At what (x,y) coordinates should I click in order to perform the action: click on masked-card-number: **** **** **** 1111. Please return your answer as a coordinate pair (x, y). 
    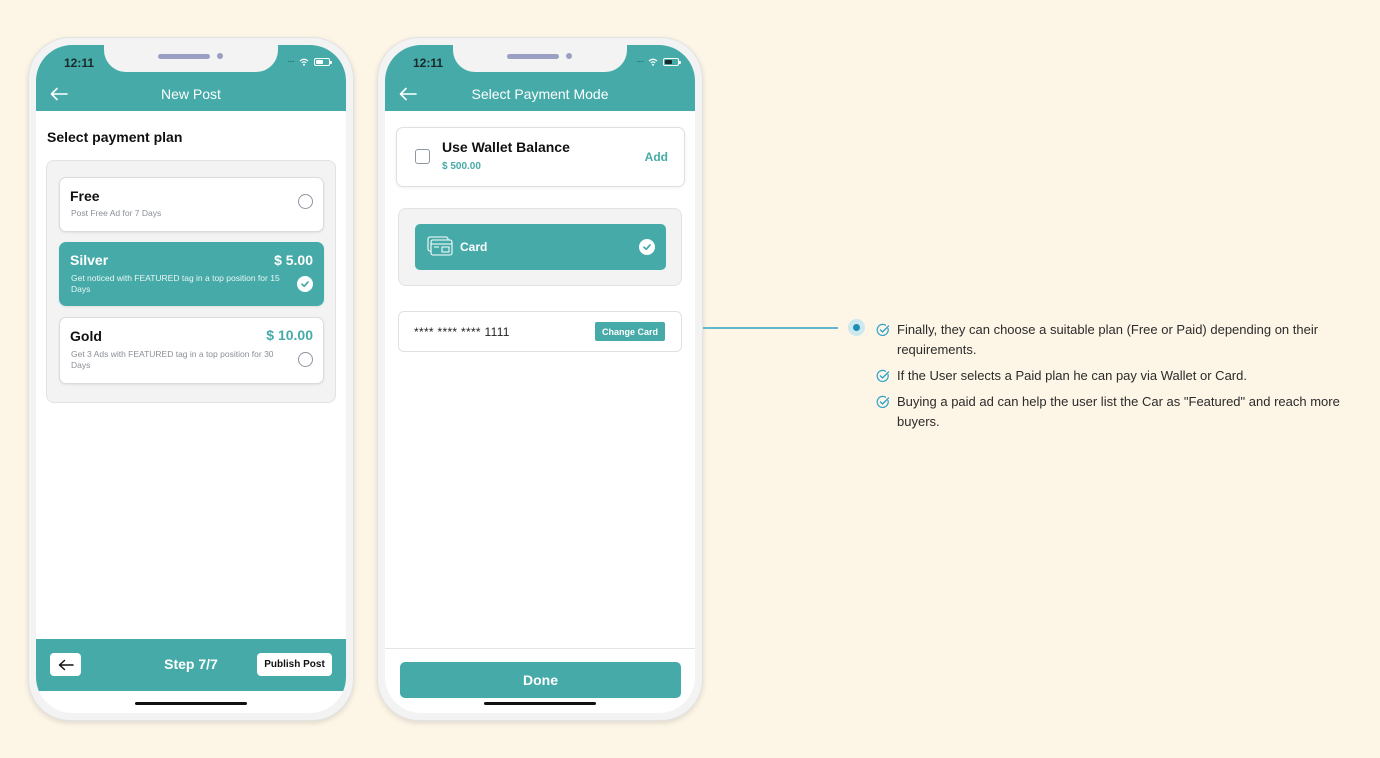
    Looking at the image, I should click on (462, 332).